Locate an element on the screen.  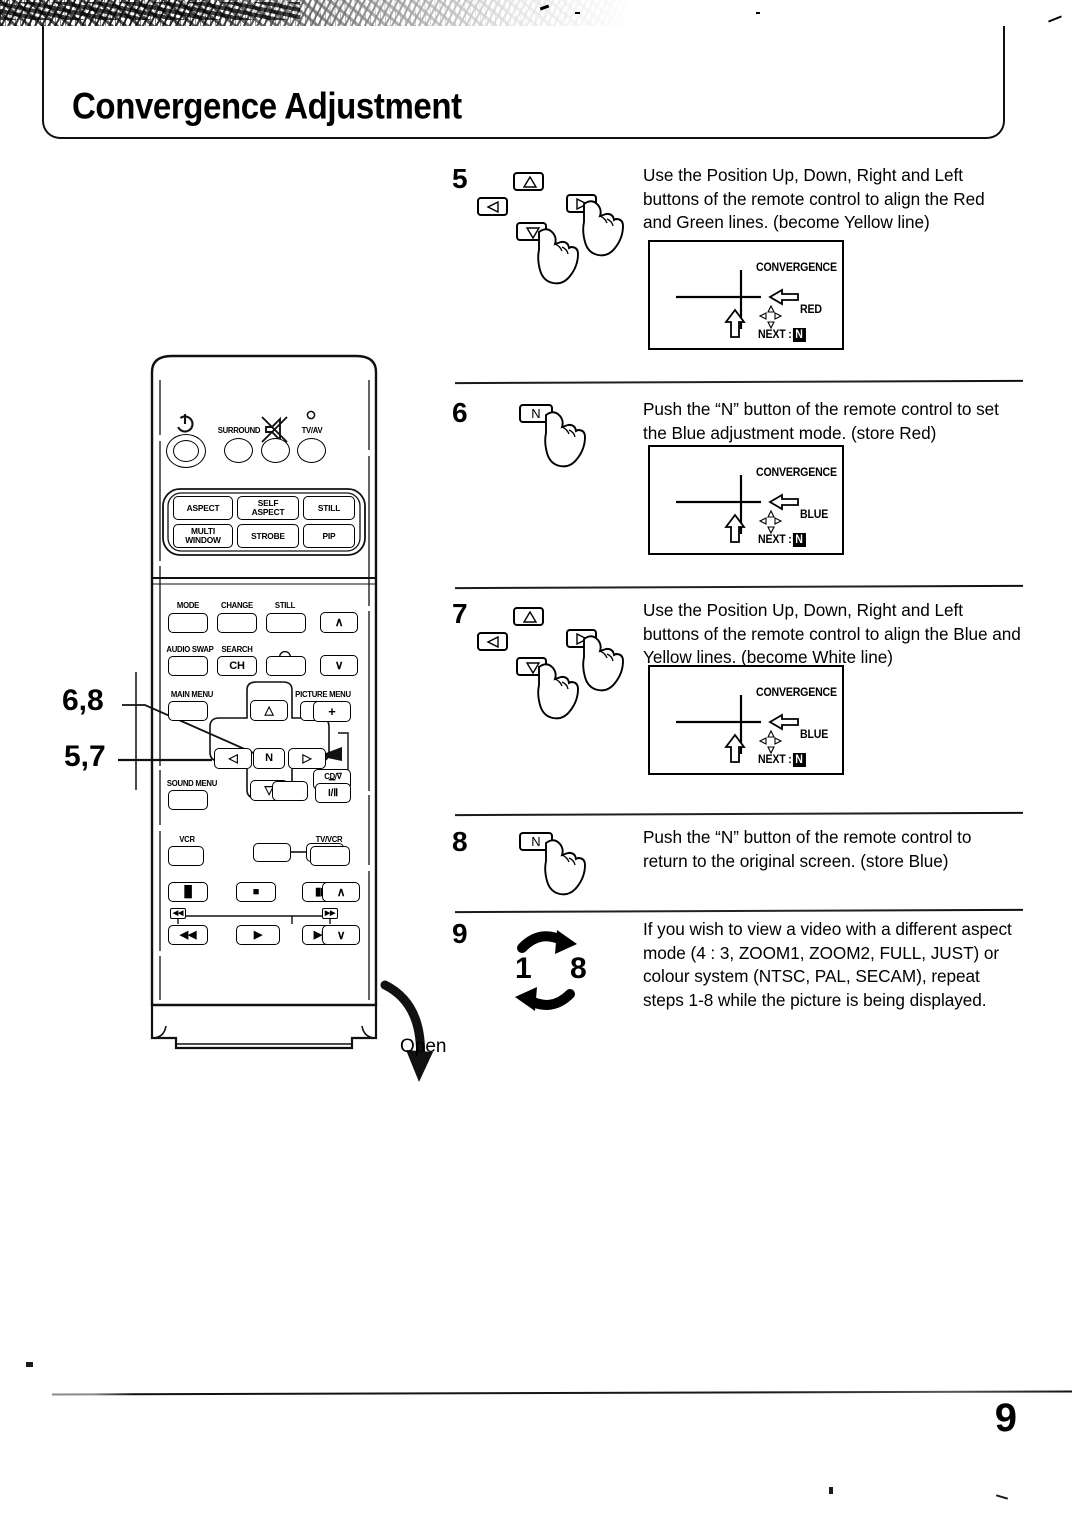
remote-slow-button: ▮▶ is located at coordinates (322, 892).